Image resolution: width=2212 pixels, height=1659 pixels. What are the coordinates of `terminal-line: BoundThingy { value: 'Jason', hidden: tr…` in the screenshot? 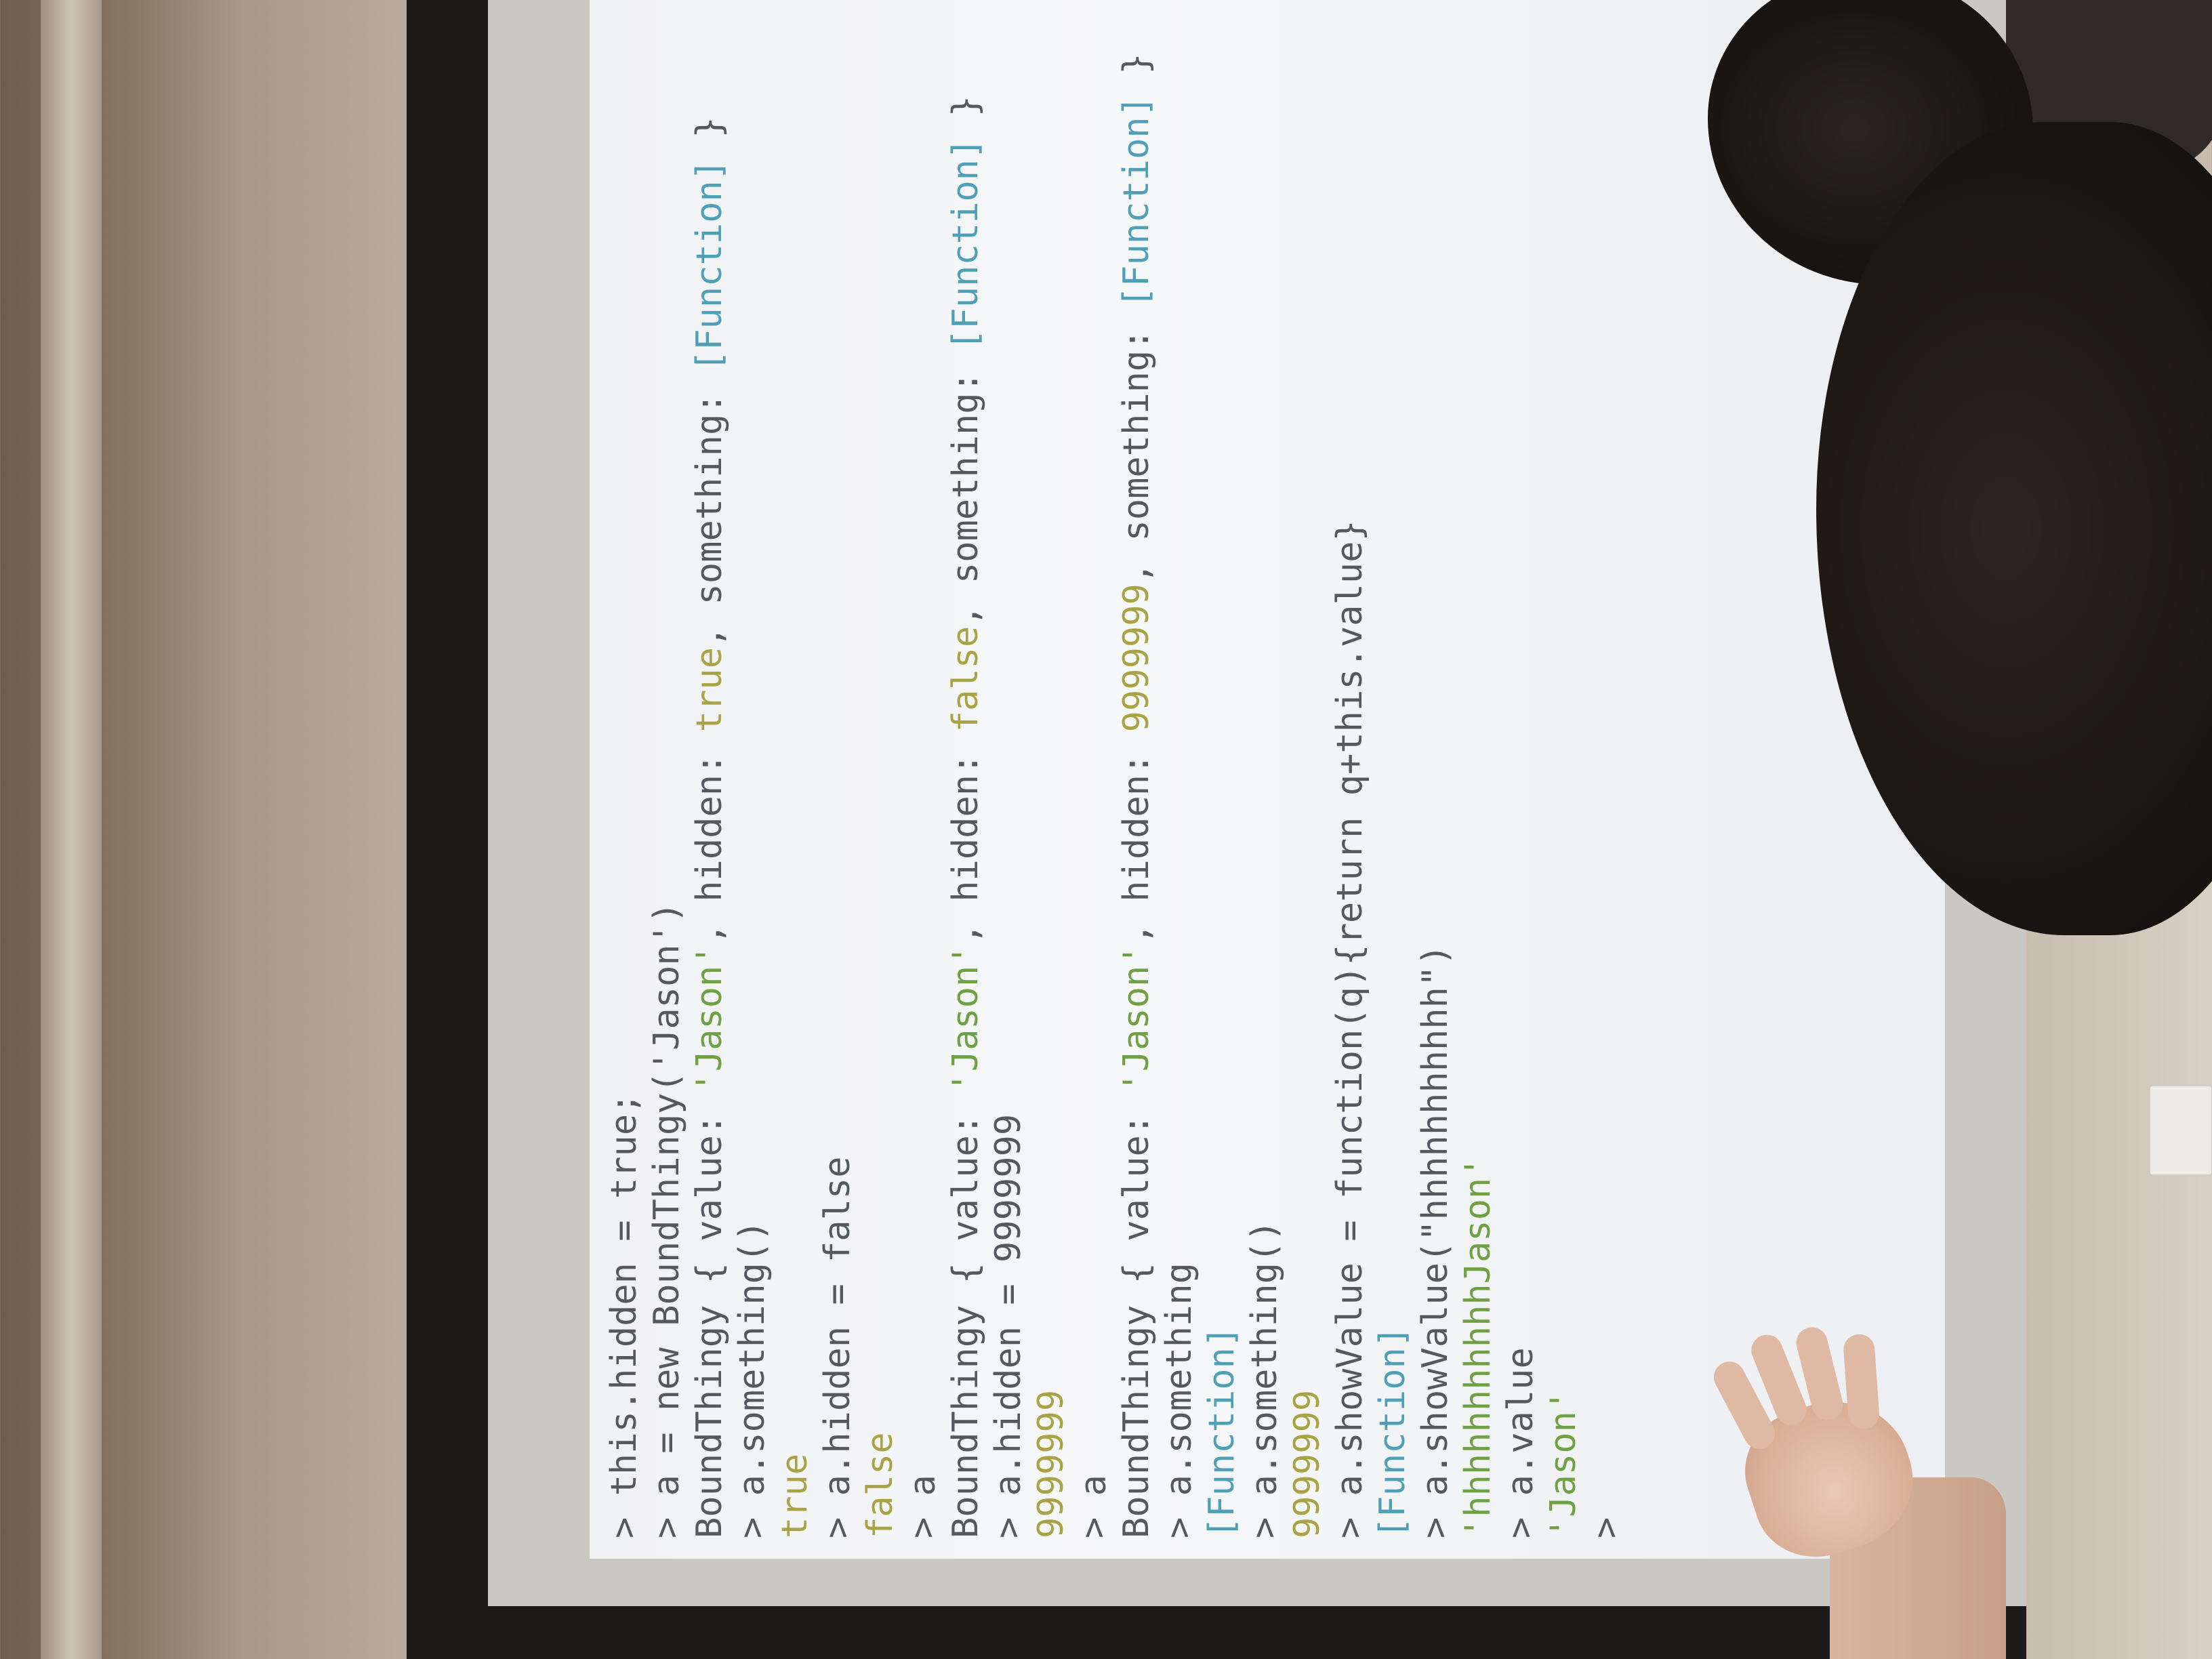 It's located at (710, 769).